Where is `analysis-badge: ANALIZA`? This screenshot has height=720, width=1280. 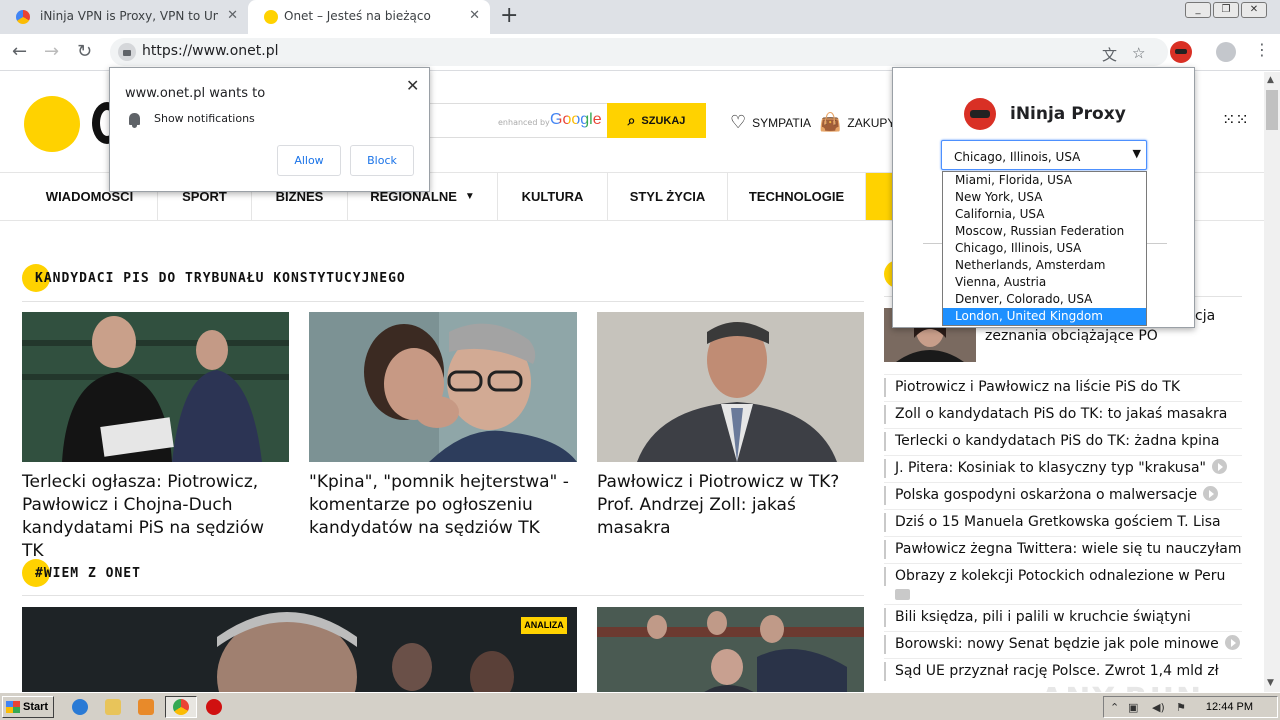
analysis-badge: ANALIZA is located at coordinates (544, 625).